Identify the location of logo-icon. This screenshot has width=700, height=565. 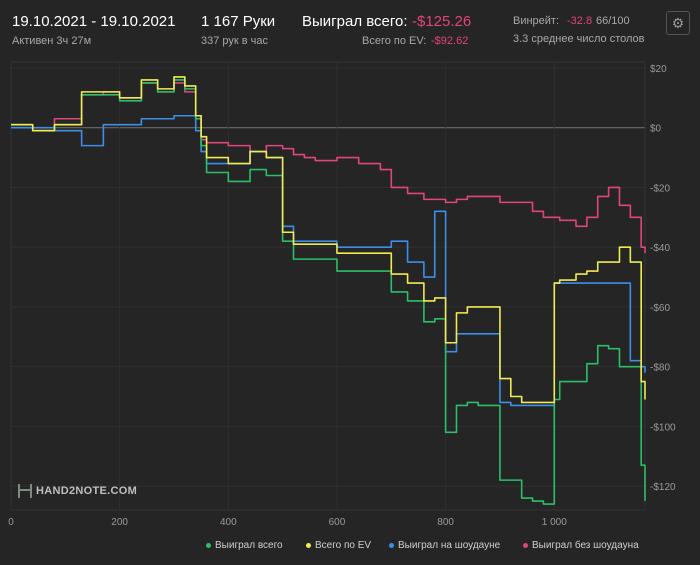
(25, 491).